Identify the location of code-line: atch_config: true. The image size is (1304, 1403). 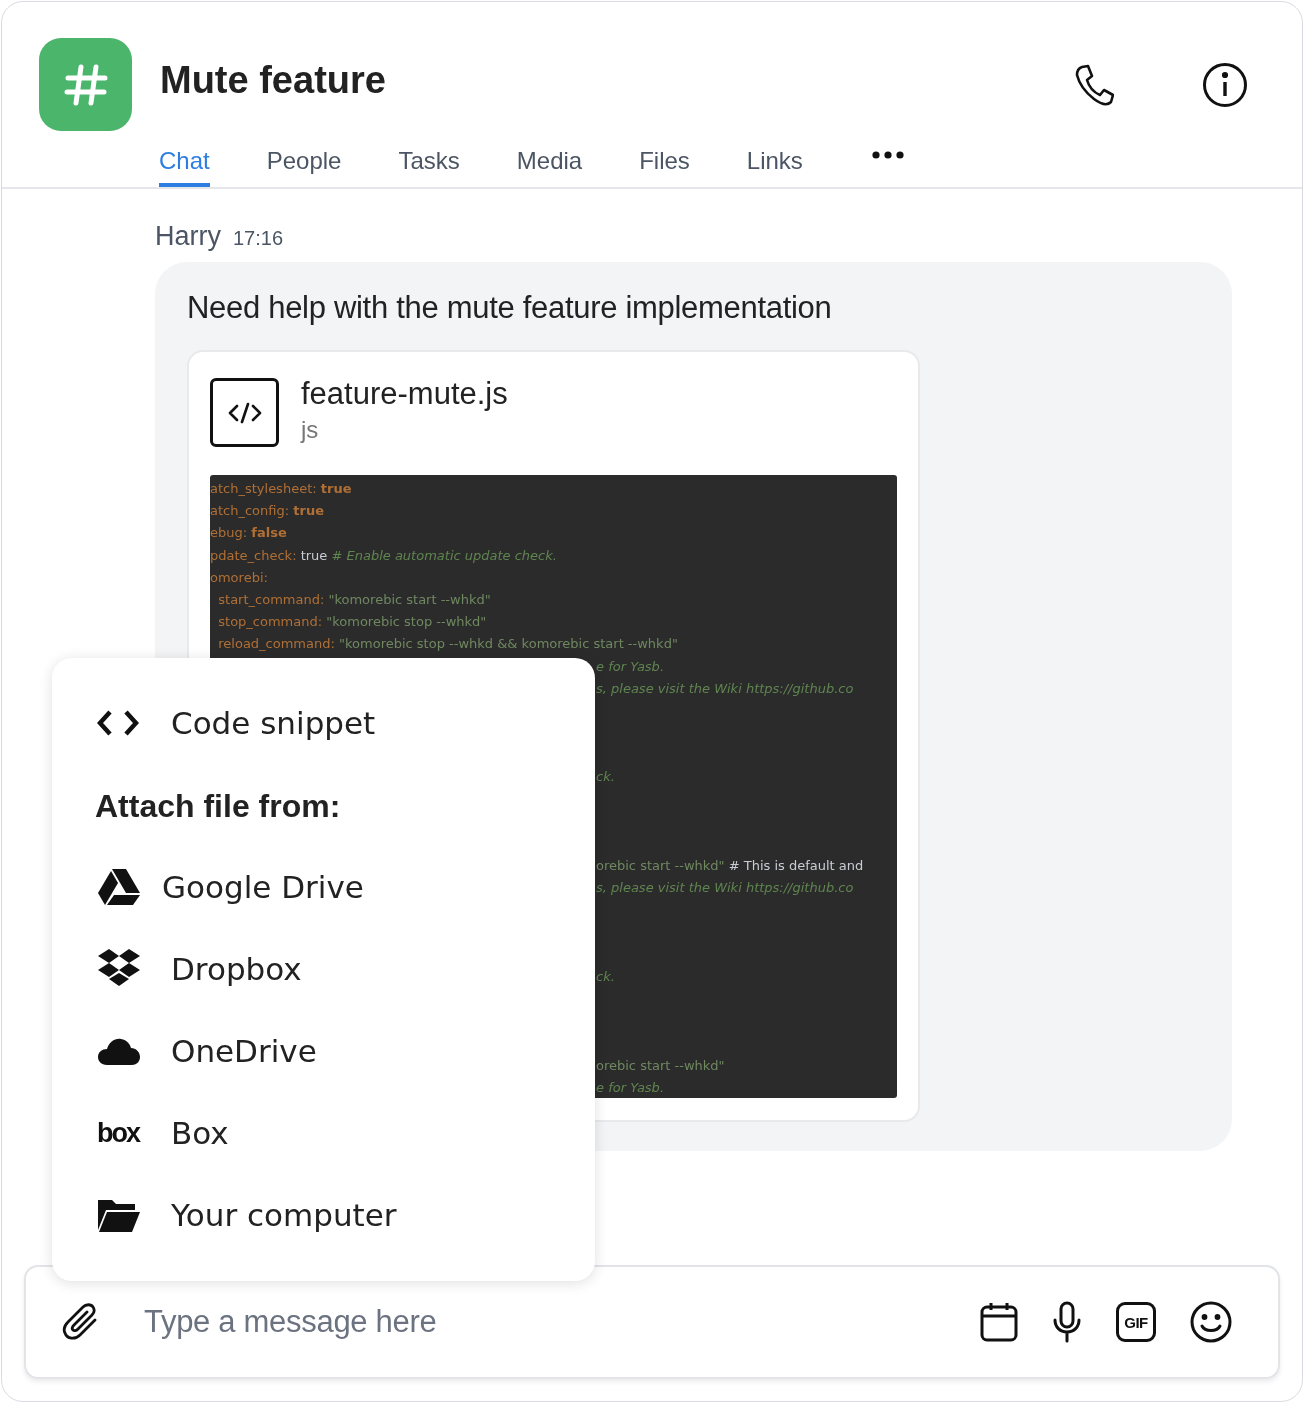
(267, 511).